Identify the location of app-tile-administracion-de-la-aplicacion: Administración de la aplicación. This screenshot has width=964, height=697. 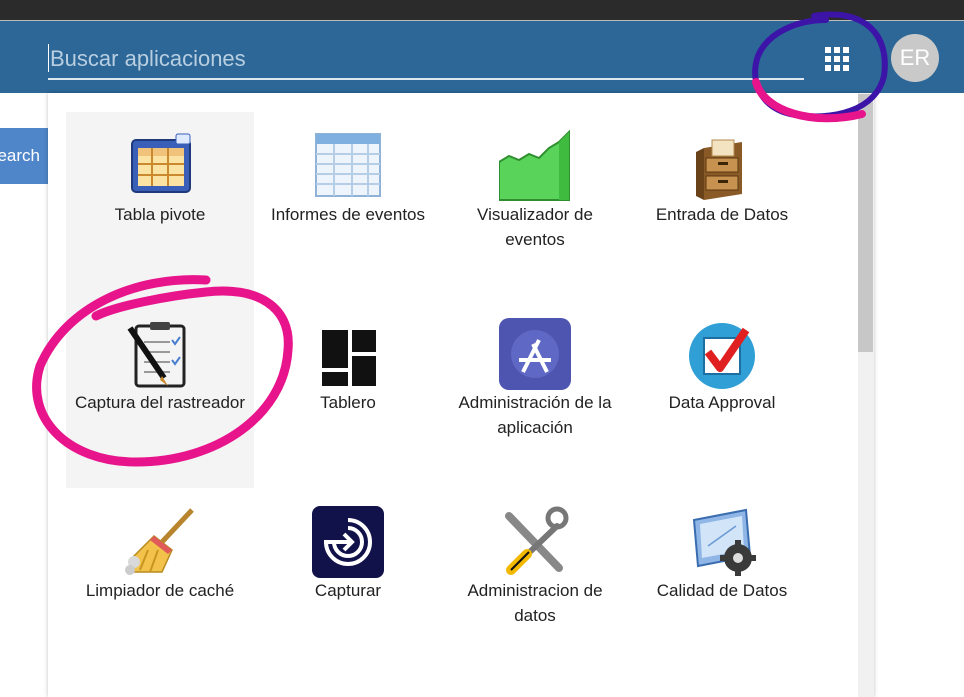
(535, 394).